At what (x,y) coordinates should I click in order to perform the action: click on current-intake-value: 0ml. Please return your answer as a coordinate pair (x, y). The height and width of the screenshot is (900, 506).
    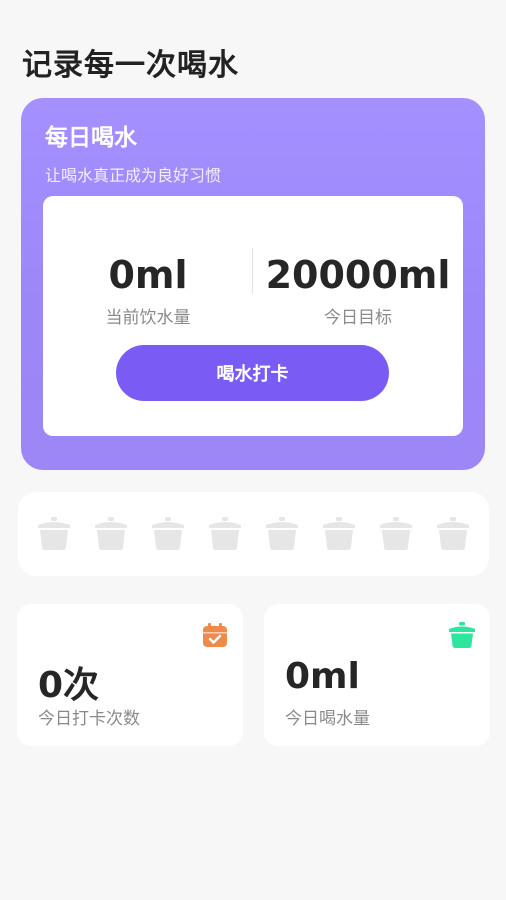
    Looking at the image, I should click on (148, 275).